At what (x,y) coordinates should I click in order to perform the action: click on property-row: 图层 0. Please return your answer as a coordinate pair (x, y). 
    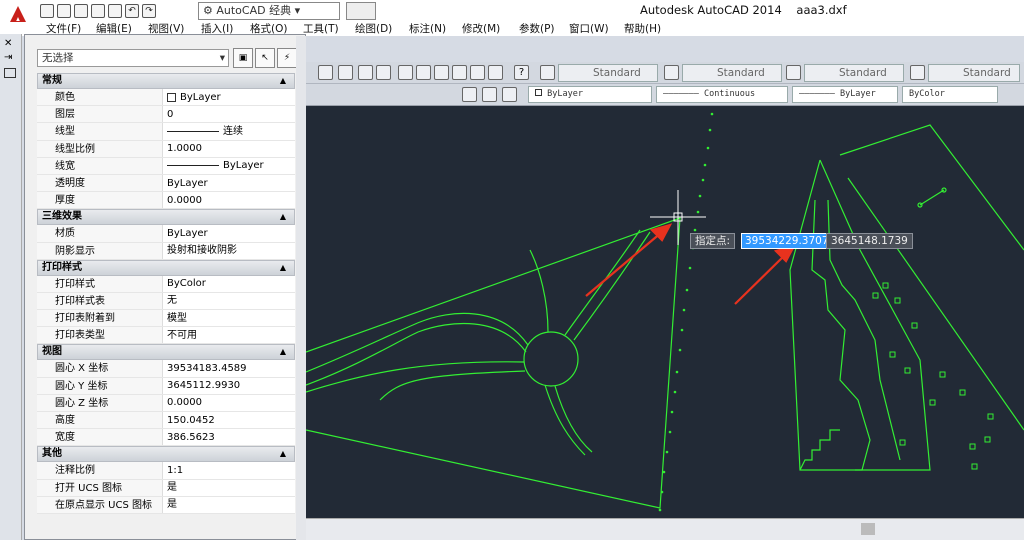
    Looking at the image, I should click on (166, 115).